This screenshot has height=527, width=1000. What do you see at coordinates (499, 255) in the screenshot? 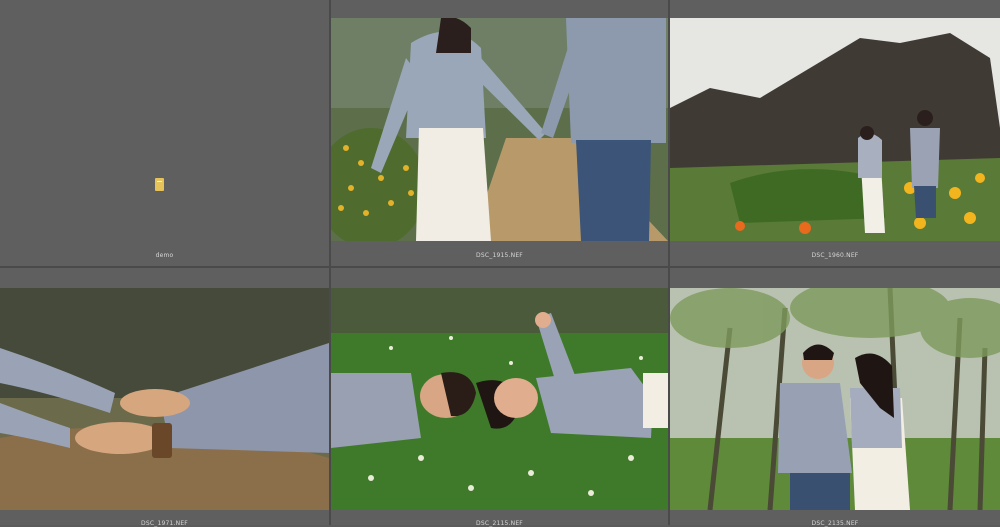
I see `thumbnail-caption: DSC_1915.NEF` at bounding box center [499, 255].